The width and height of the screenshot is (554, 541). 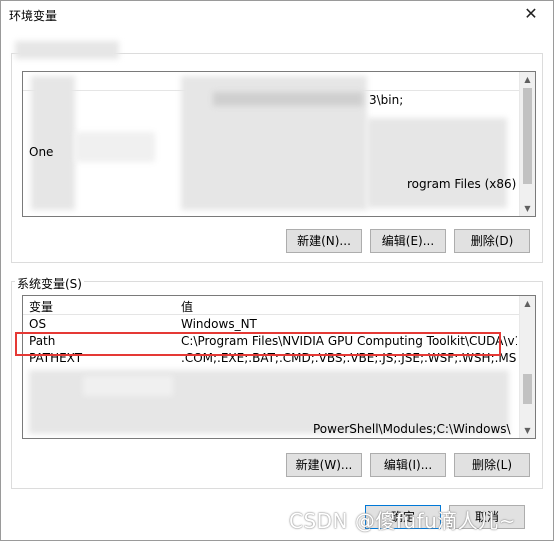 I want to click on window-title: 环境变量, so click(x=33, y=16).